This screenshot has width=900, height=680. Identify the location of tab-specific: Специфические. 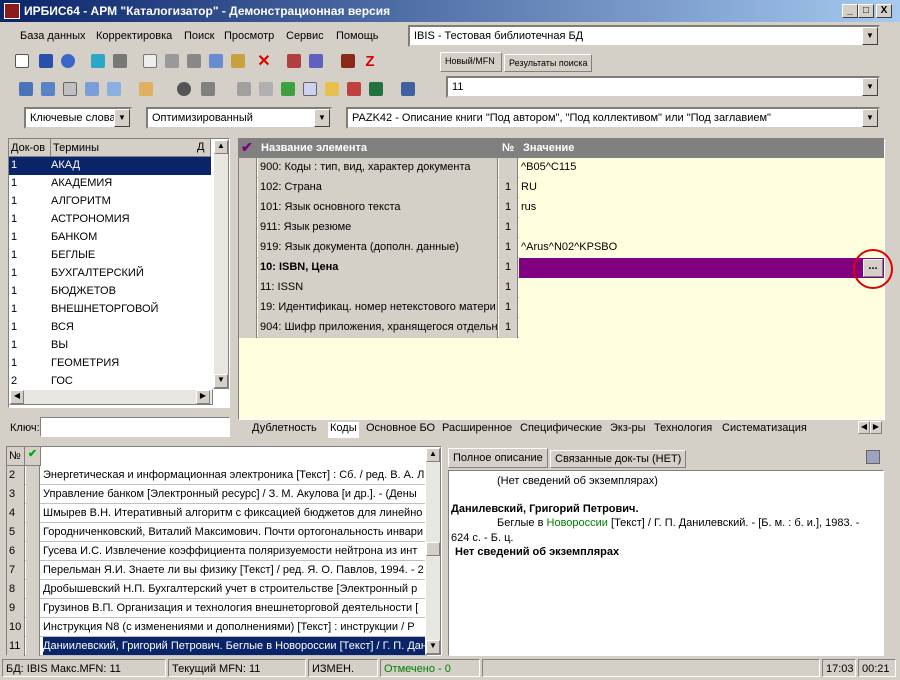
(561, 430).